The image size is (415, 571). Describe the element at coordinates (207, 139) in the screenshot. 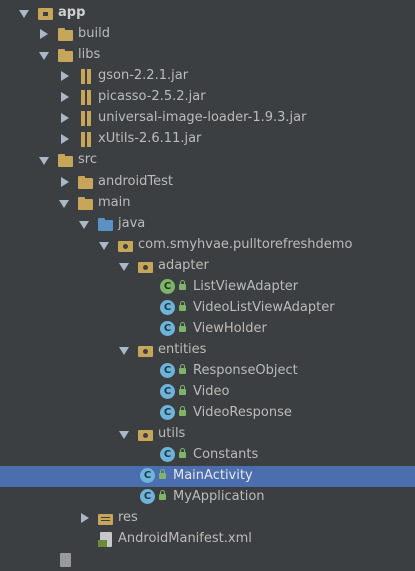

I see `tree-node-jar: xUtils-2.6.11.jar` at that location.